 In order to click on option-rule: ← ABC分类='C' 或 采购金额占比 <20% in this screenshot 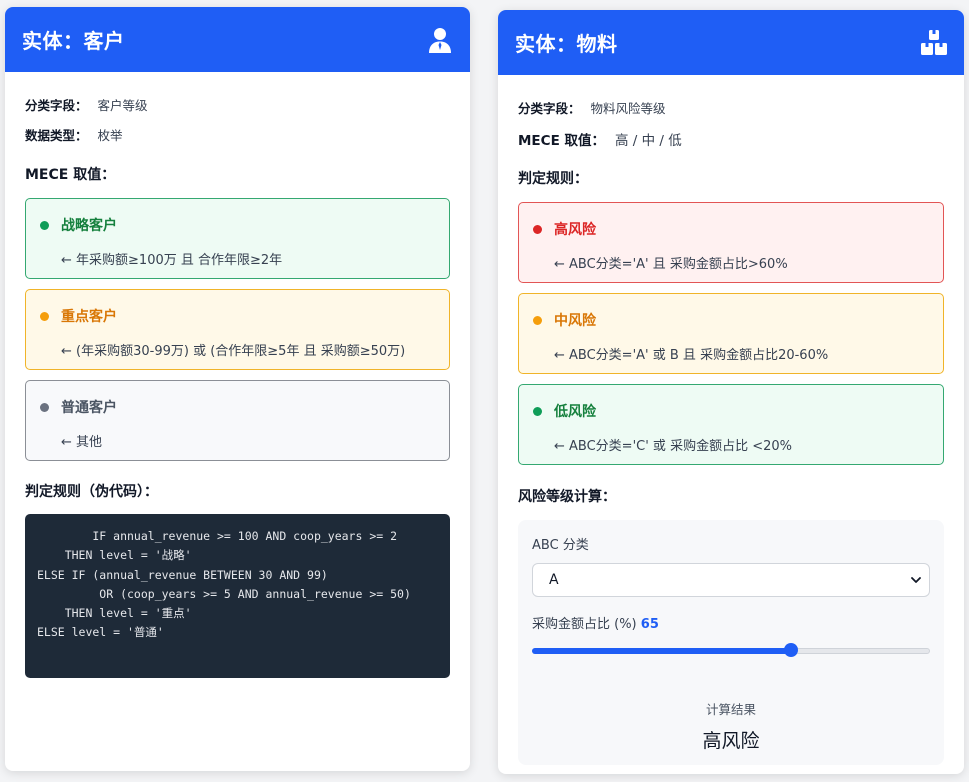, I will do `click(673, 446)`.